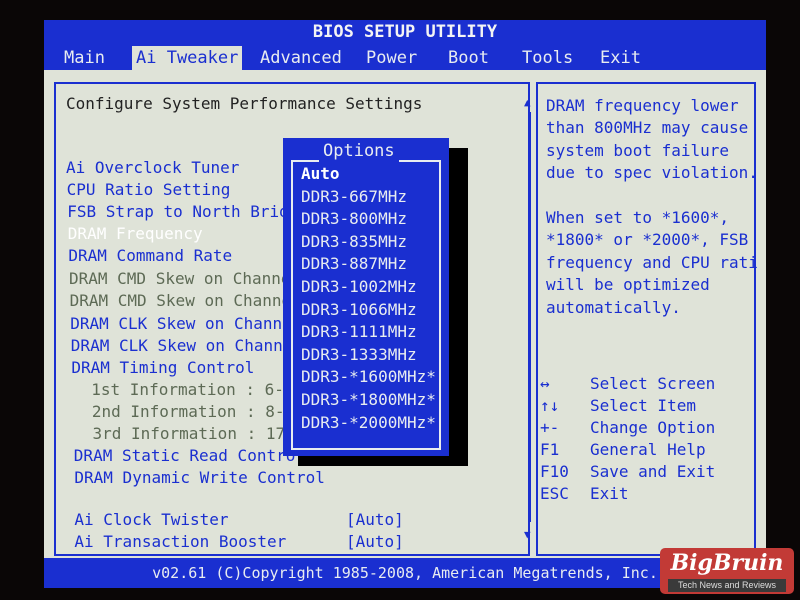 The width and height of the screenshot is (800, 600). What do you see at coordinates (359, 287) in the screenshot?
I see `option-item: DDR3-1002MHz` at bounding box center [359, 287].